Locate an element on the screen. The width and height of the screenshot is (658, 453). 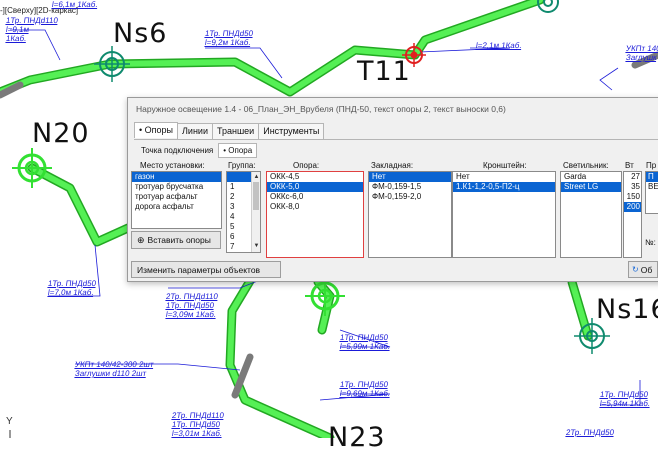
list-item: 27 is located at coordinates (632, 177).